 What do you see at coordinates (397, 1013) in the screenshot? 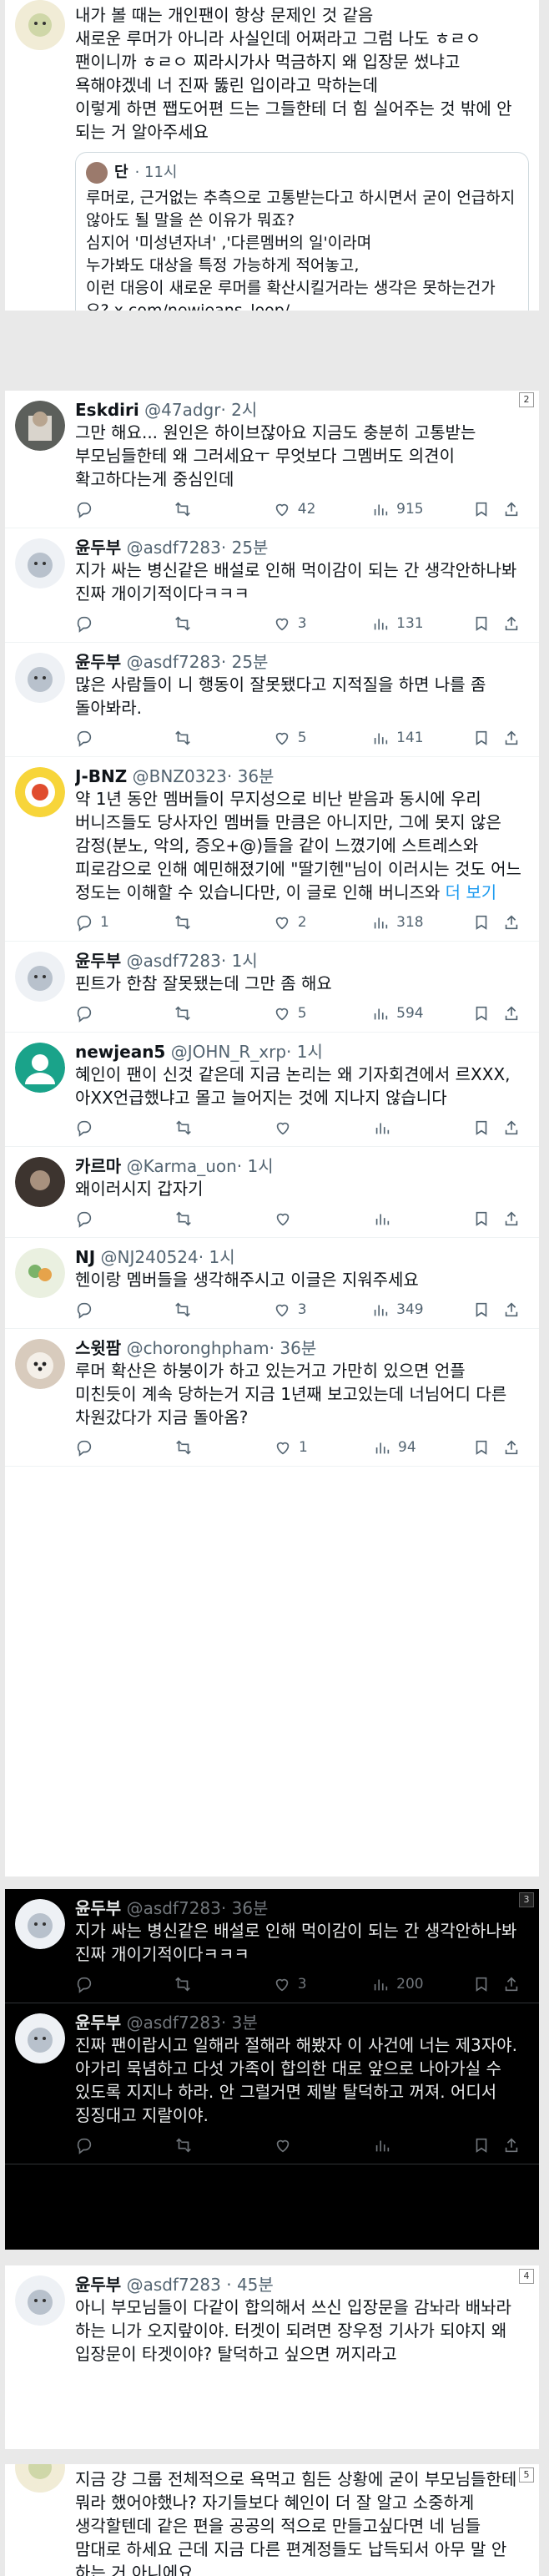
I see `views-button: 594` at bounding box center [397, 1013].